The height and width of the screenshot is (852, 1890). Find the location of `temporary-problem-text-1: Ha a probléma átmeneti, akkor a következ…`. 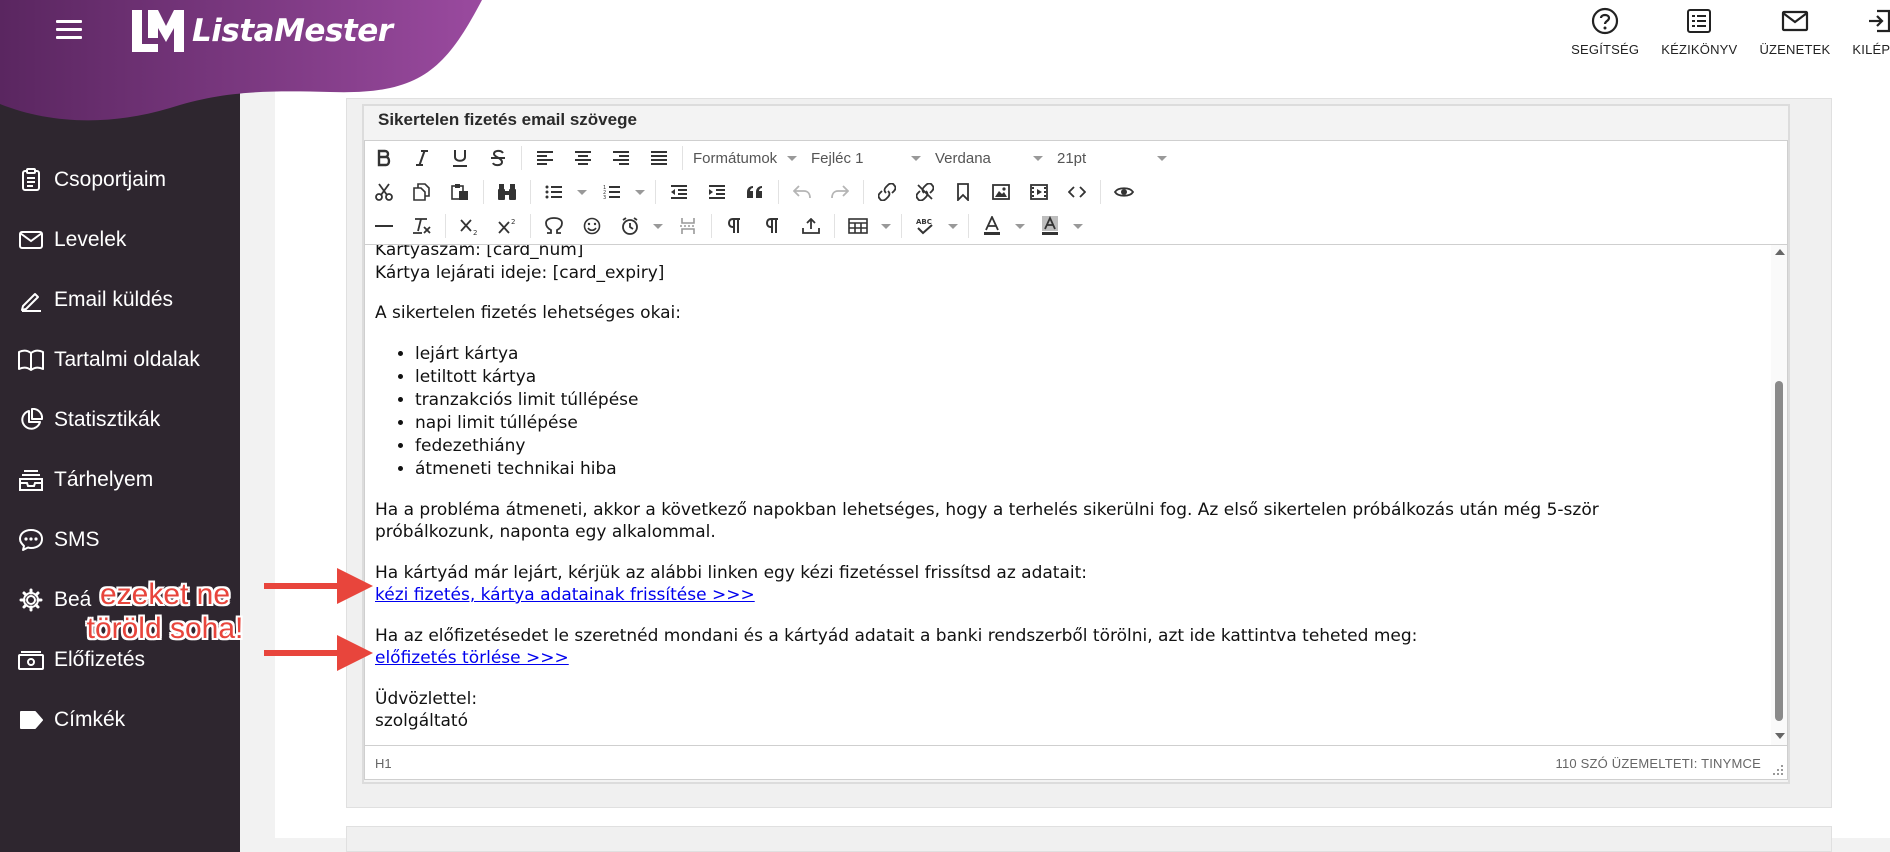

temporary-problem-text-1: Ha a probléma átmeneti, akkor a következ… is located at coordinates (987, 509).